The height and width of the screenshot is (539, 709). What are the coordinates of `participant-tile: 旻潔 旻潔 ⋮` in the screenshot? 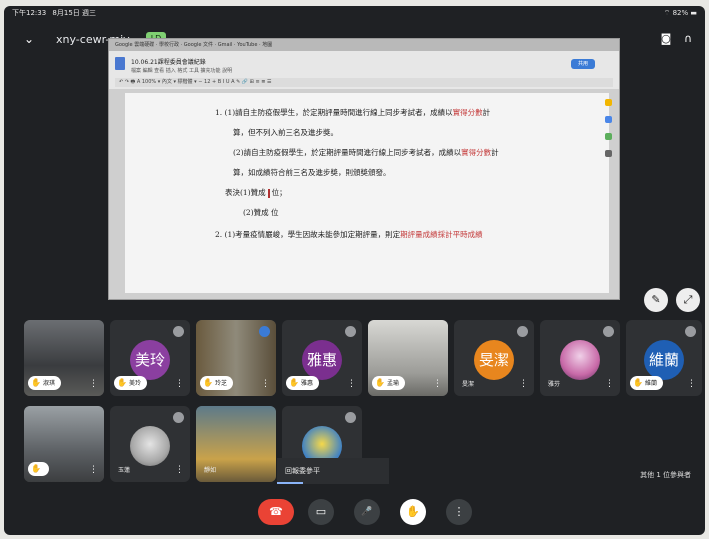 It's located at (494, 358).